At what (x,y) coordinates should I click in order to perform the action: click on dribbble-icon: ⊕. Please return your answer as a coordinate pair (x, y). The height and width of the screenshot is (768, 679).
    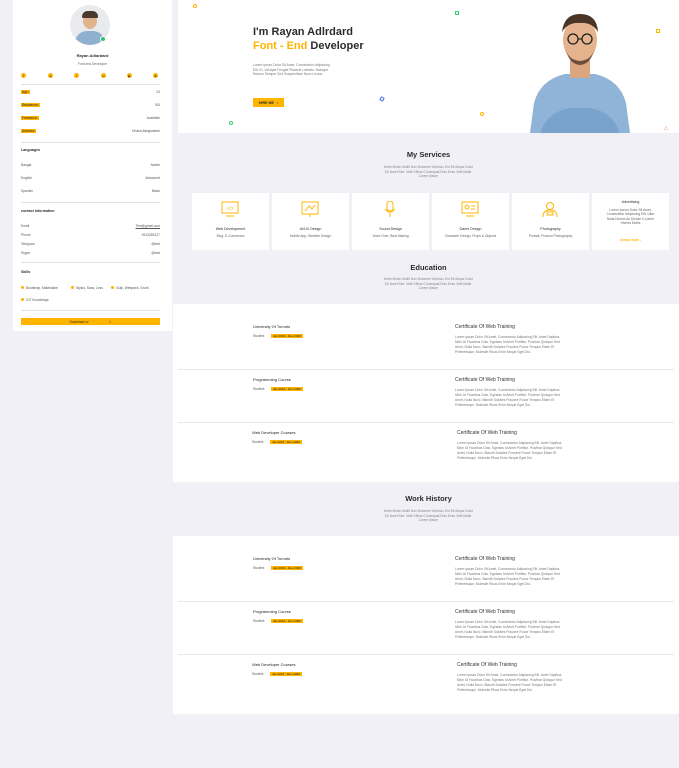
    Looking at the image, I should click on (155, 75).